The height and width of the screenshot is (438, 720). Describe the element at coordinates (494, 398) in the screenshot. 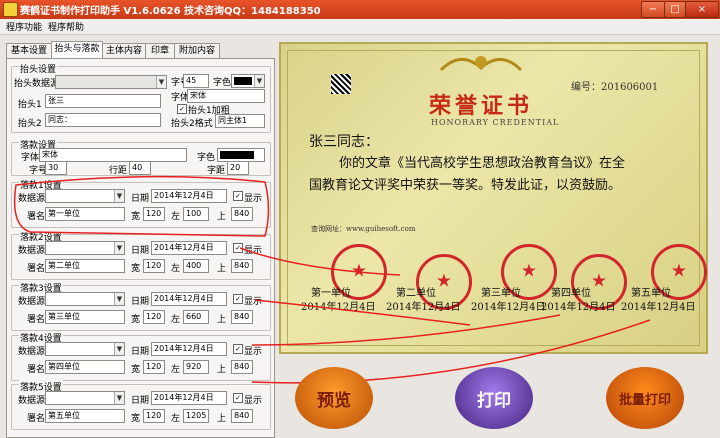

I see `print-button: 打印` at that location.